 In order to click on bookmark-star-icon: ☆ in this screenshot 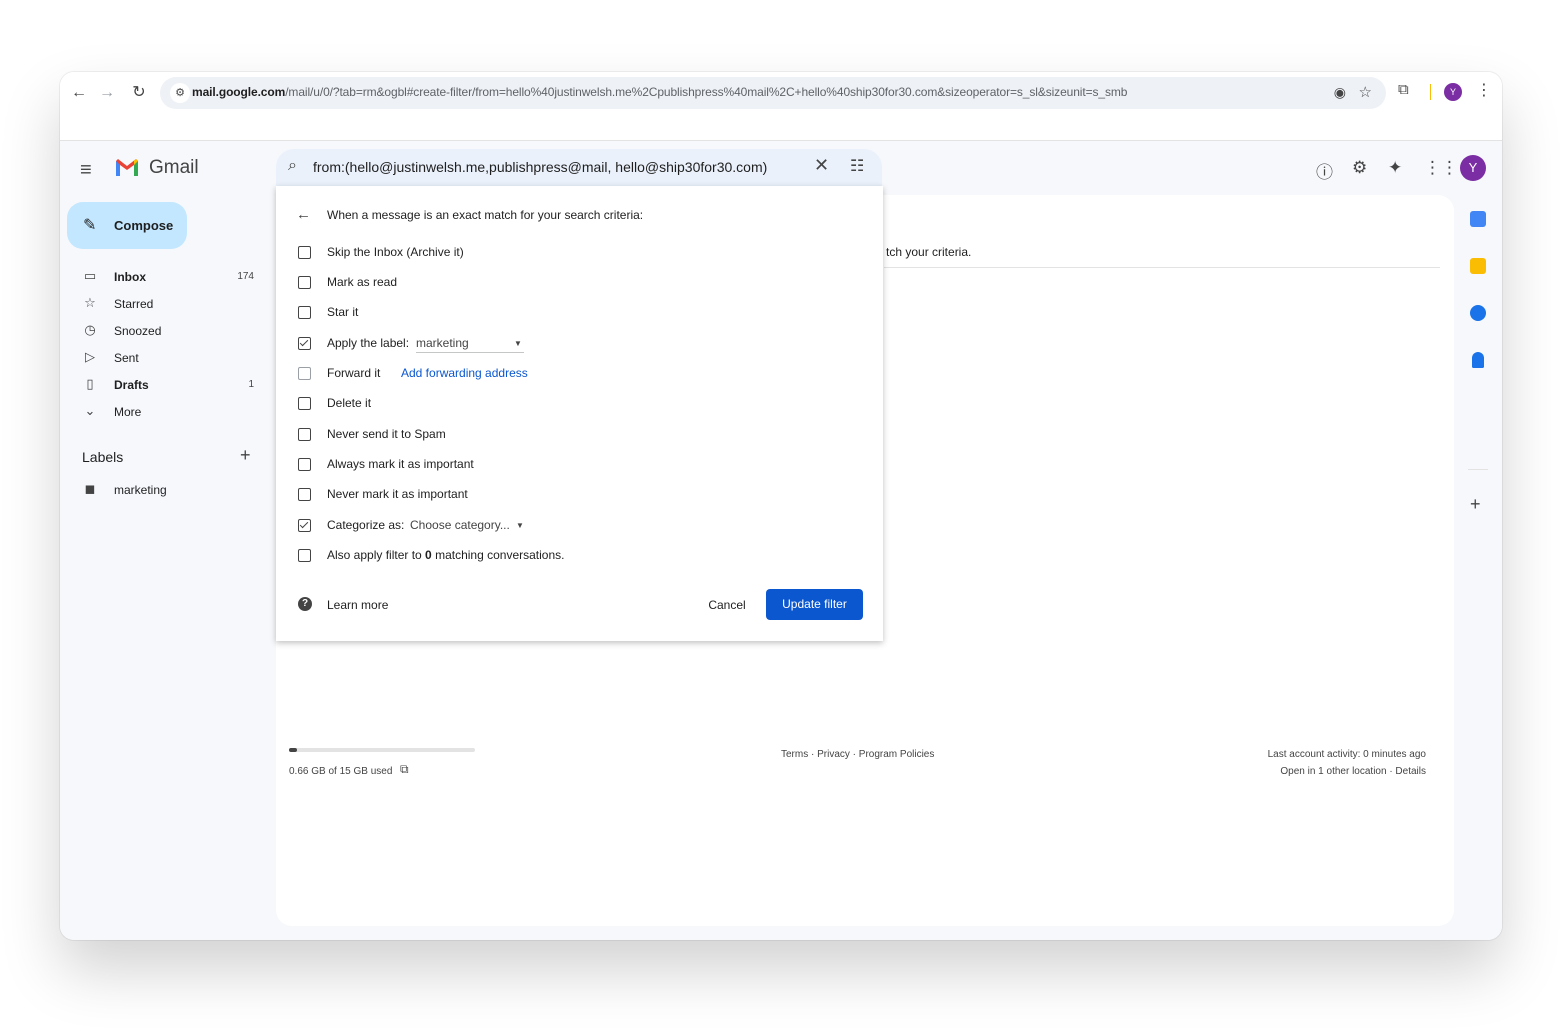, I will do `click(1365, 92)`.